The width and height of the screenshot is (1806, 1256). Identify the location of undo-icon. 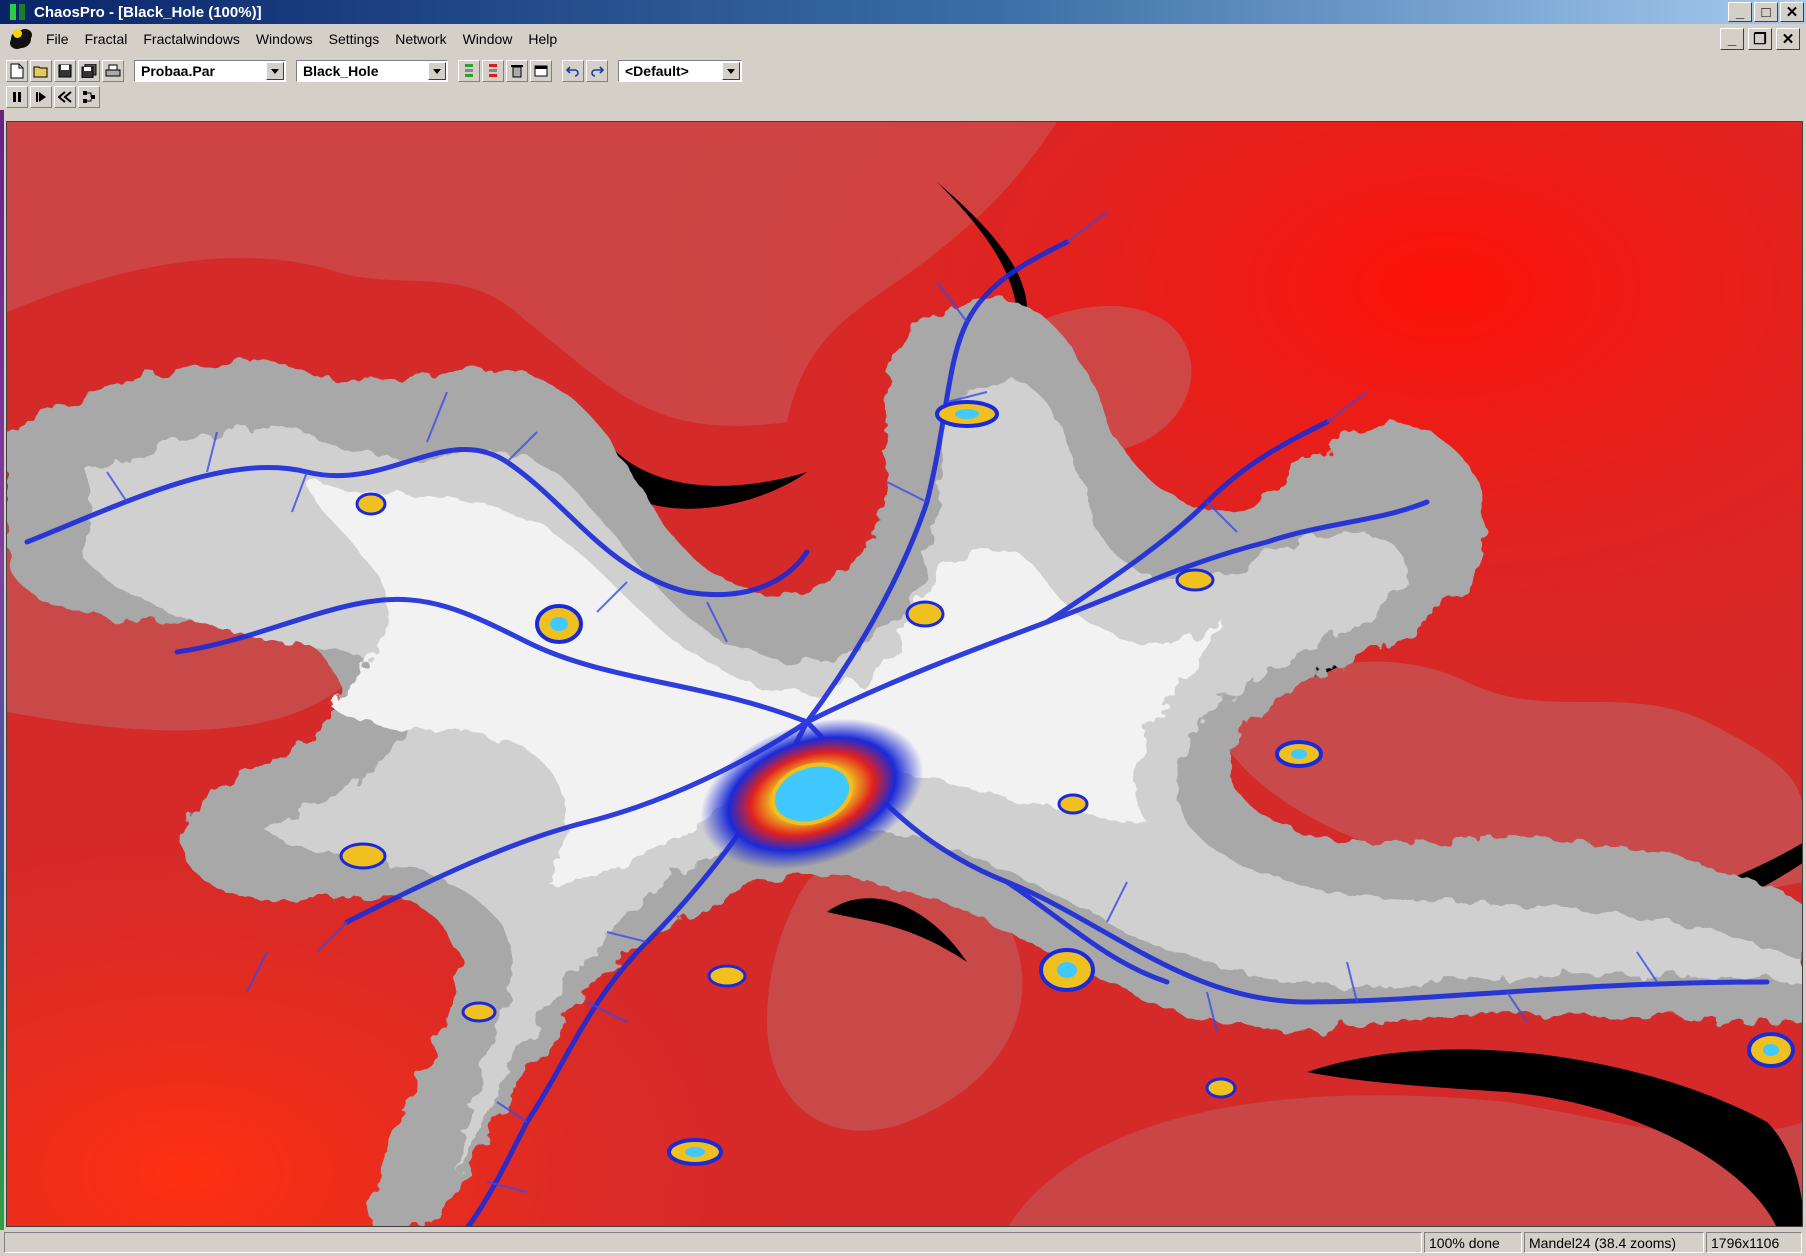
(573, 71).